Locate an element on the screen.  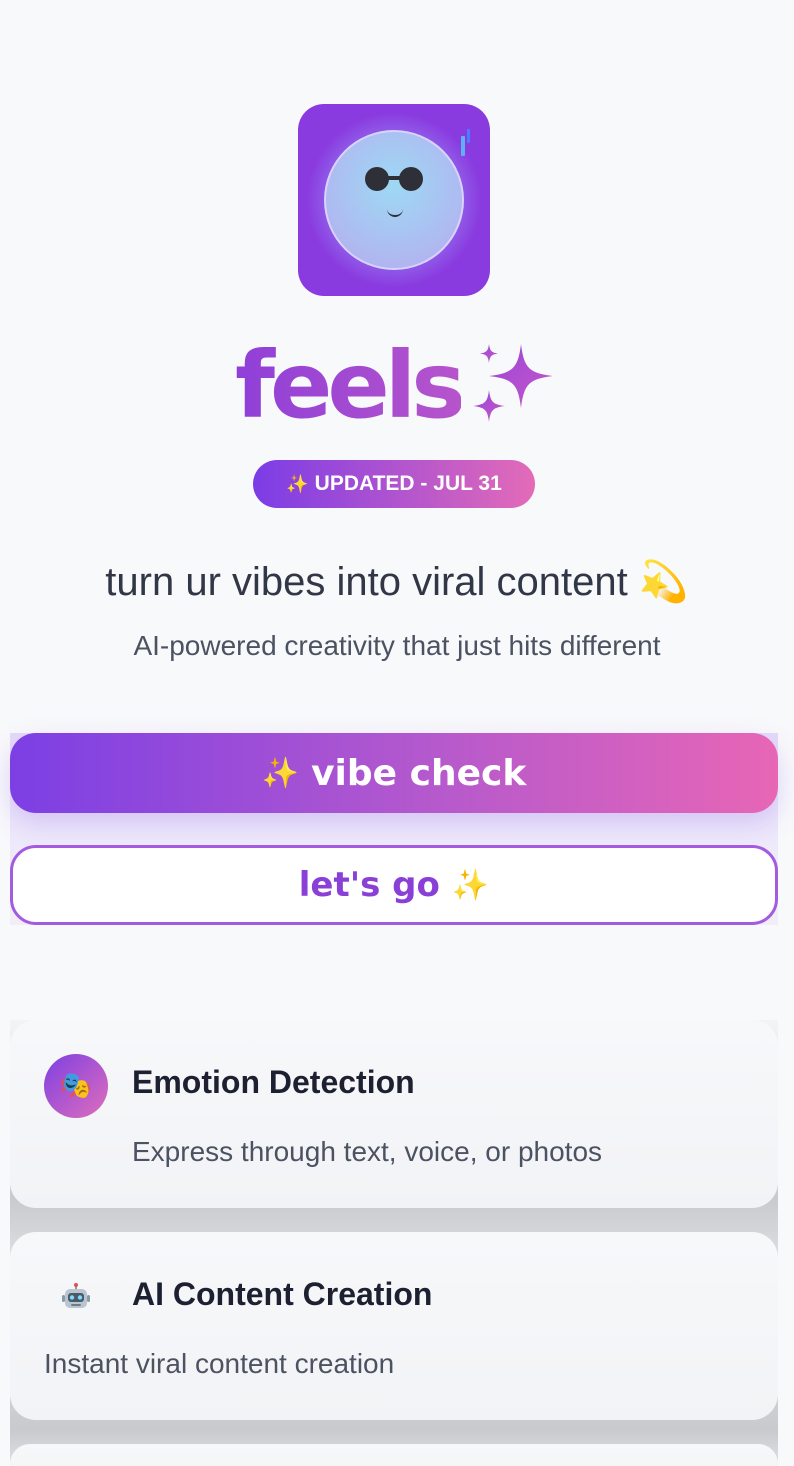
feature-title: AI Content Creation is located at coordinates (282, 1294).